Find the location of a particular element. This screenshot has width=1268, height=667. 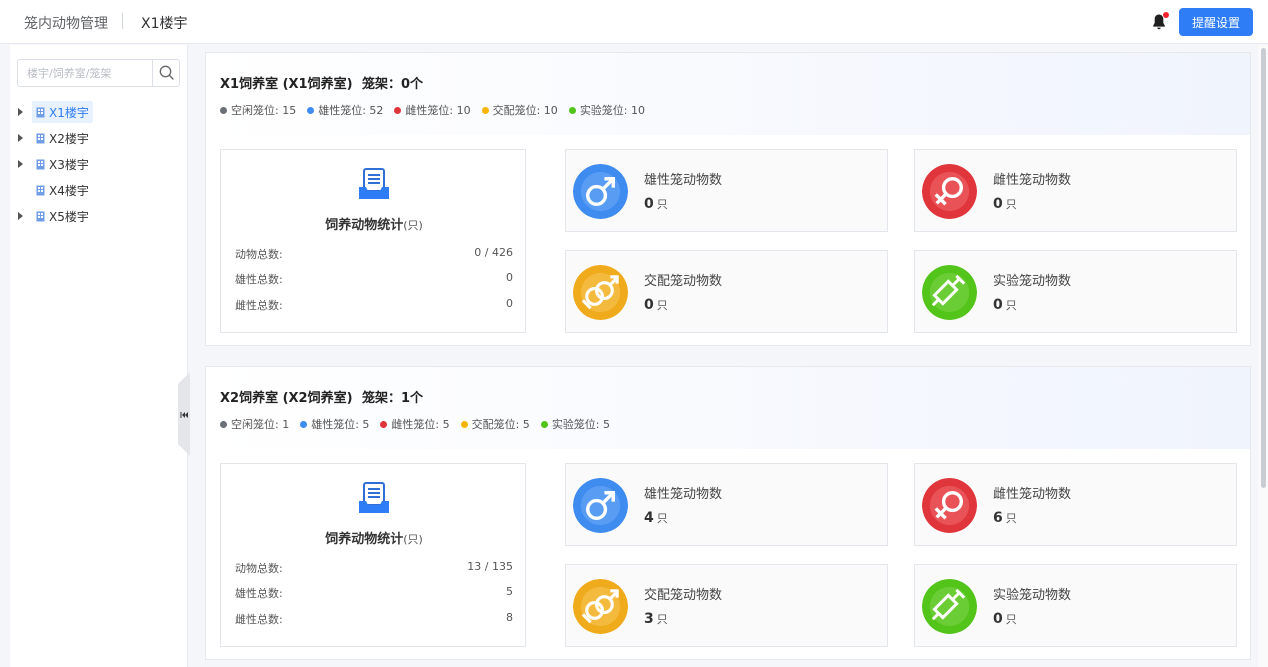

stat-row-male: 雄性总数: 5 is located at coordinates (374, 593).